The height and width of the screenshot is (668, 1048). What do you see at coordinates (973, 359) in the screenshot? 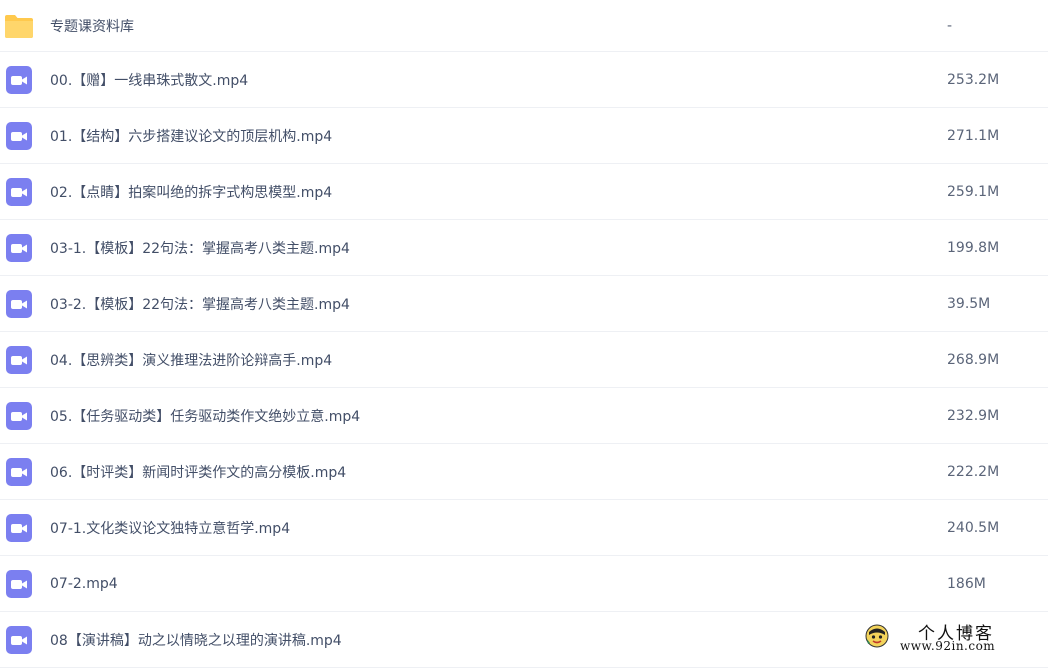
I see `file-size: 268.9M` at bounding box center [973, 359].